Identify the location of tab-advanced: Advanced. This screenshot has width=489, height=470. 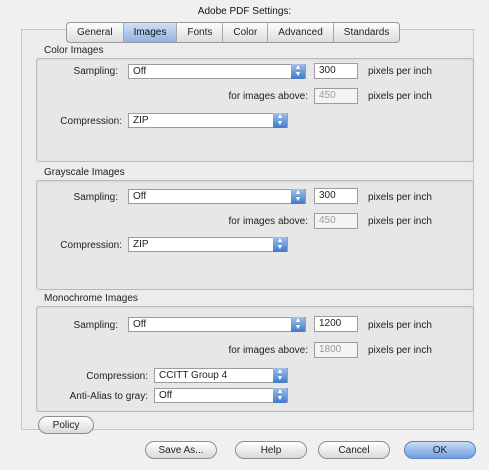
(301, 32).